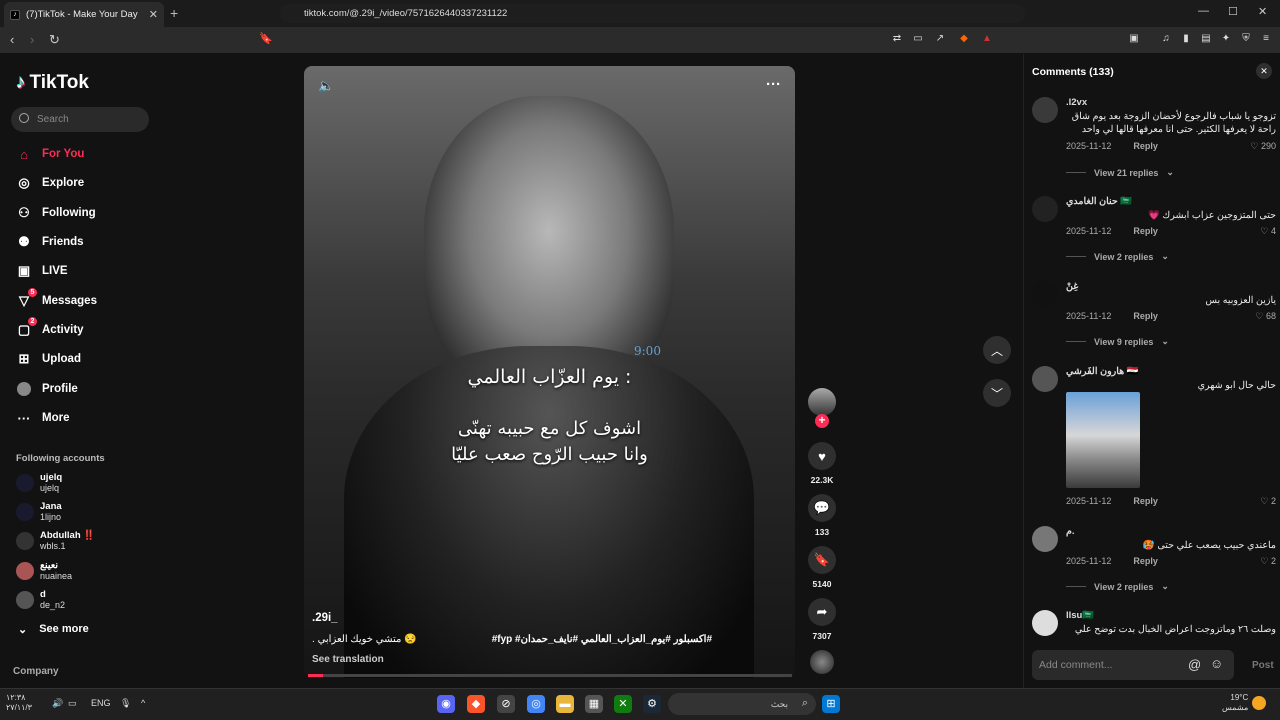 The image size is (1280, 720). Describe the element at coordinates (1246, 39) in the screenshot. I see `vpn-icon: ⛨` at that location.